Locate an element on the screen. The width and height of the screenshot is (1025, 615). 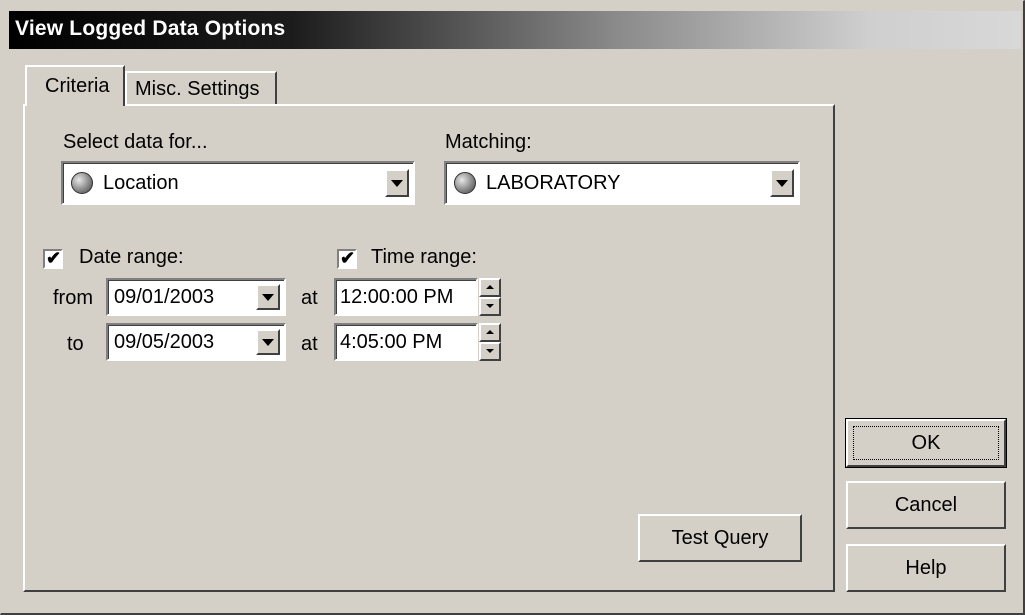
to-label: to is located at coordinates (75, 344).